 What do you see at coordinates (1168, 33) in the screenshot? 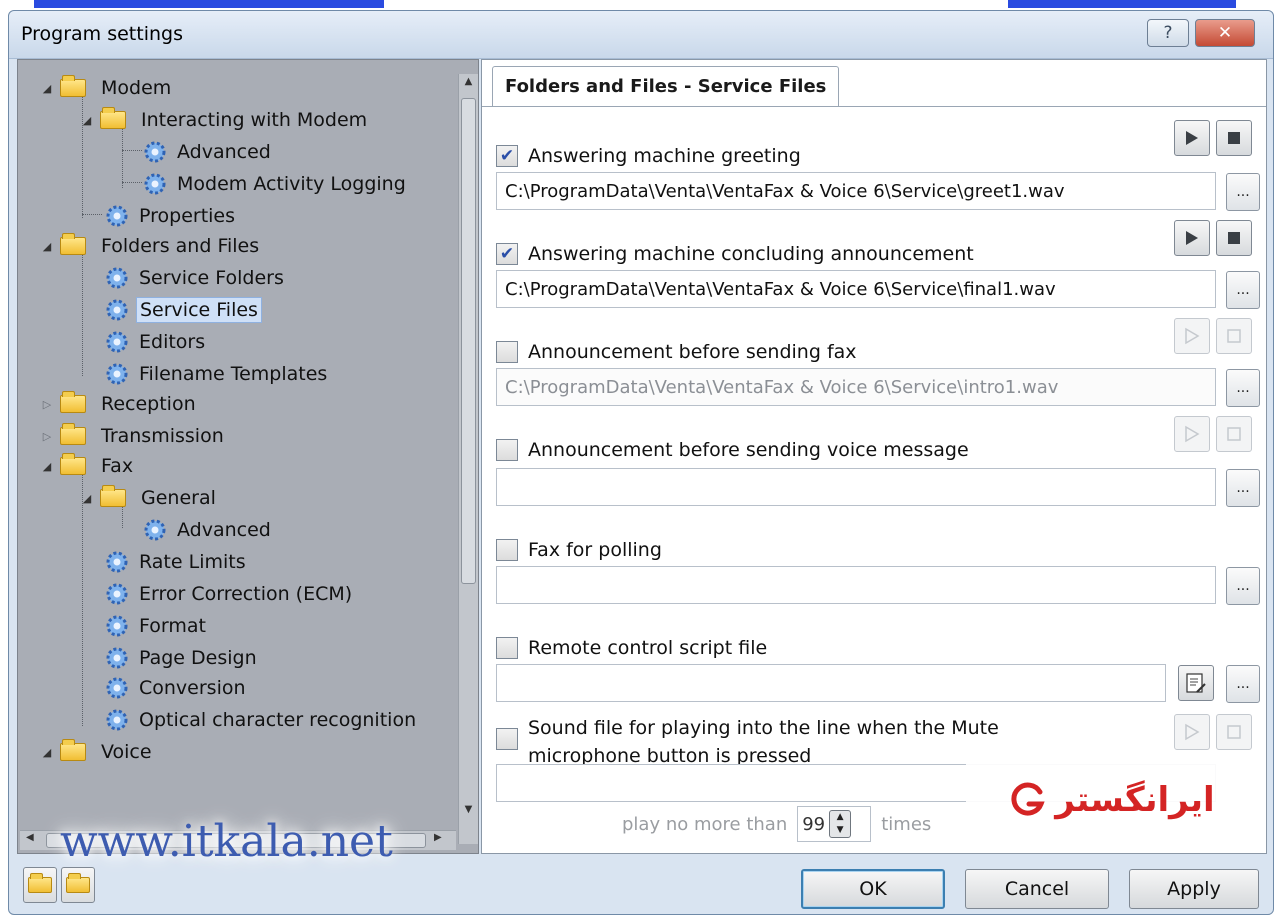
I see `help-button: ?` at bounding box center [1168, 33].